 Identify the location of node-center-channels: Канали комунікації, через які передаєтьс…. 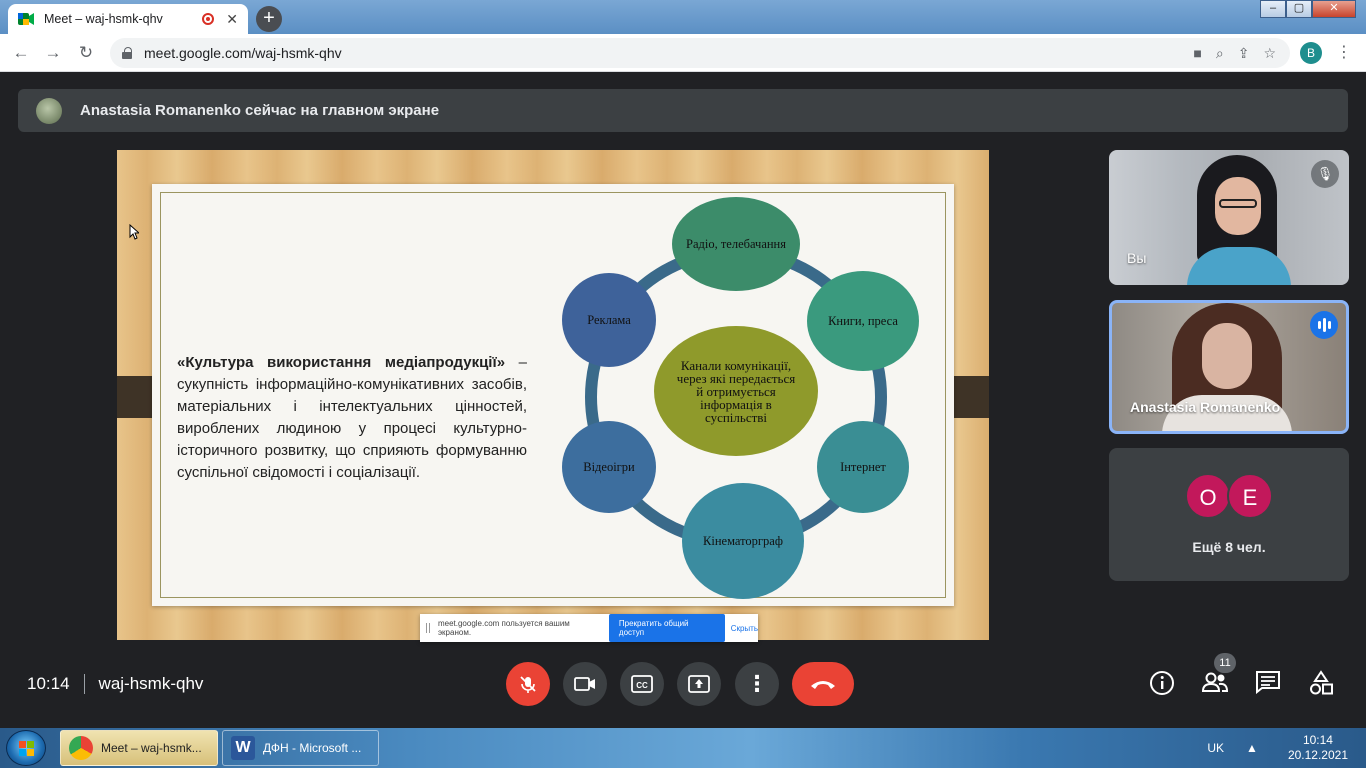
(736, 391).